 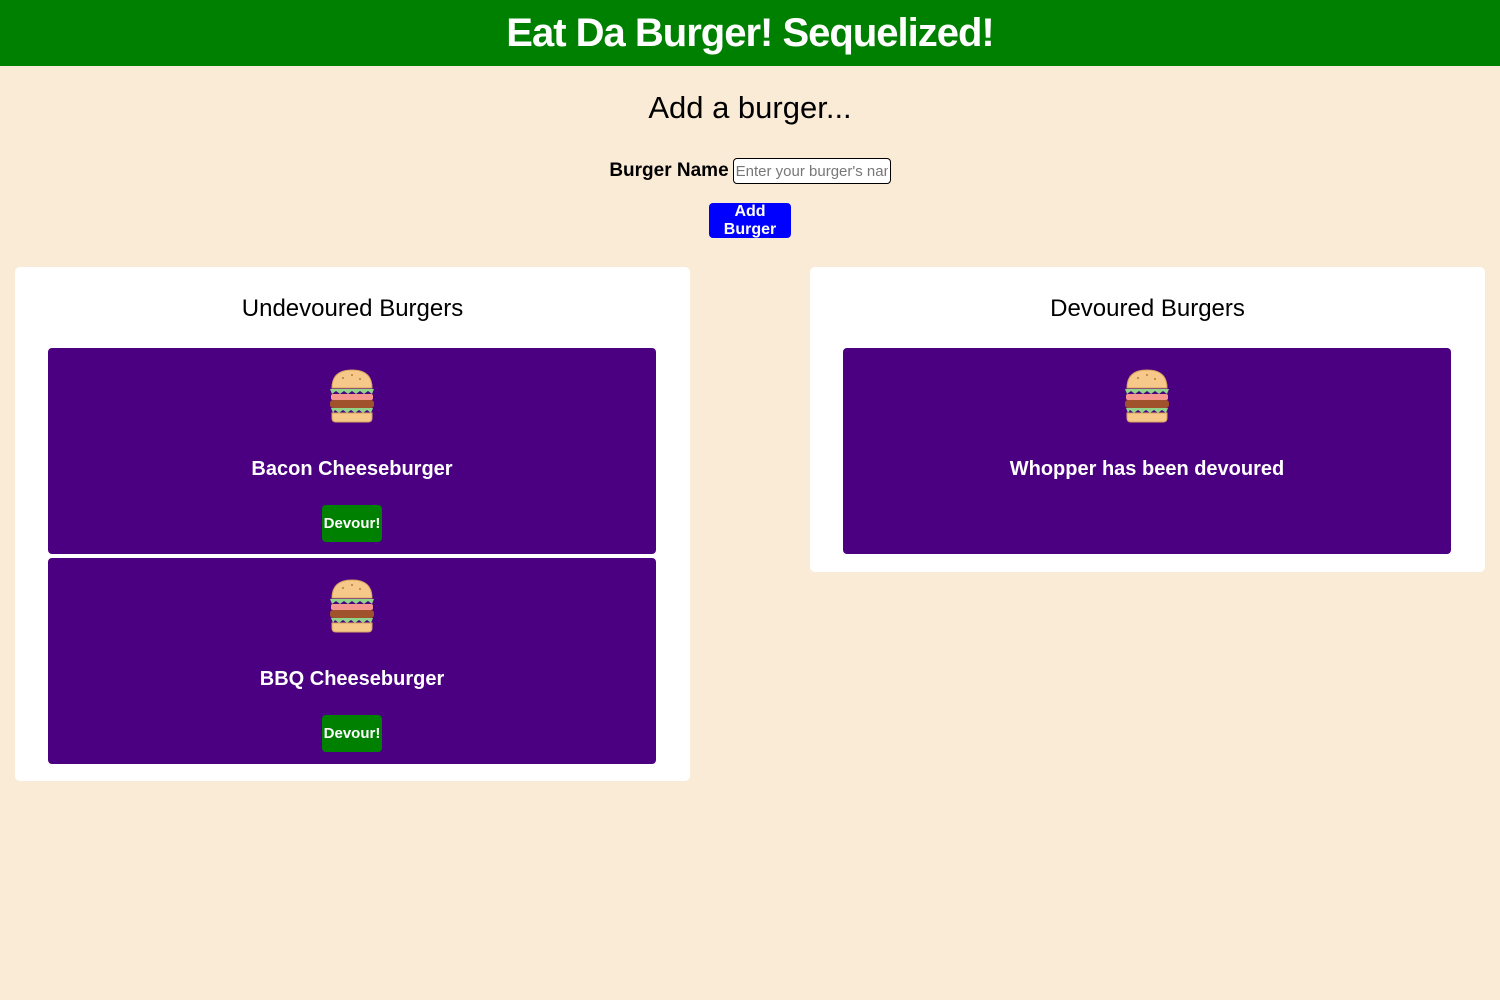 I want to click on burger-name: BBQ Cheeseburger, so click(x=352, y=679).